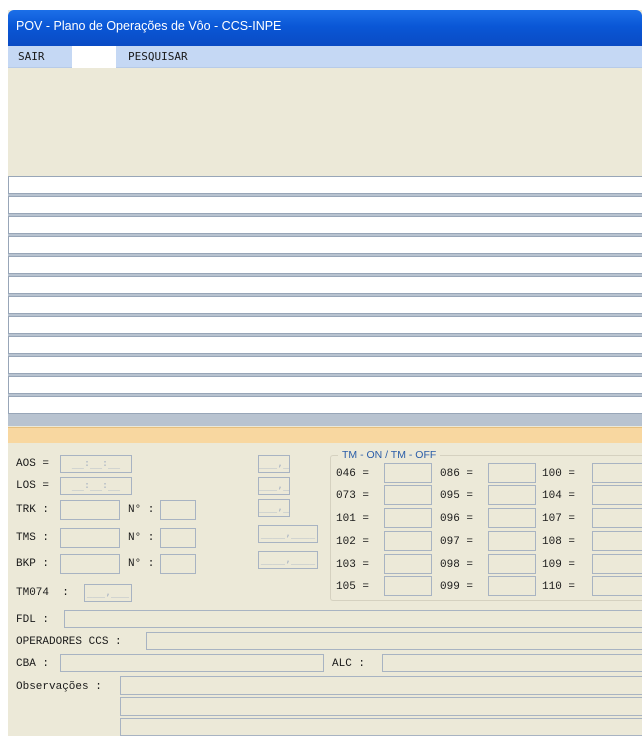 Image resolution: width=642 pixels, height=736 pixels. I want to click on frequency-input-4: ____,____, so click(288, 534).